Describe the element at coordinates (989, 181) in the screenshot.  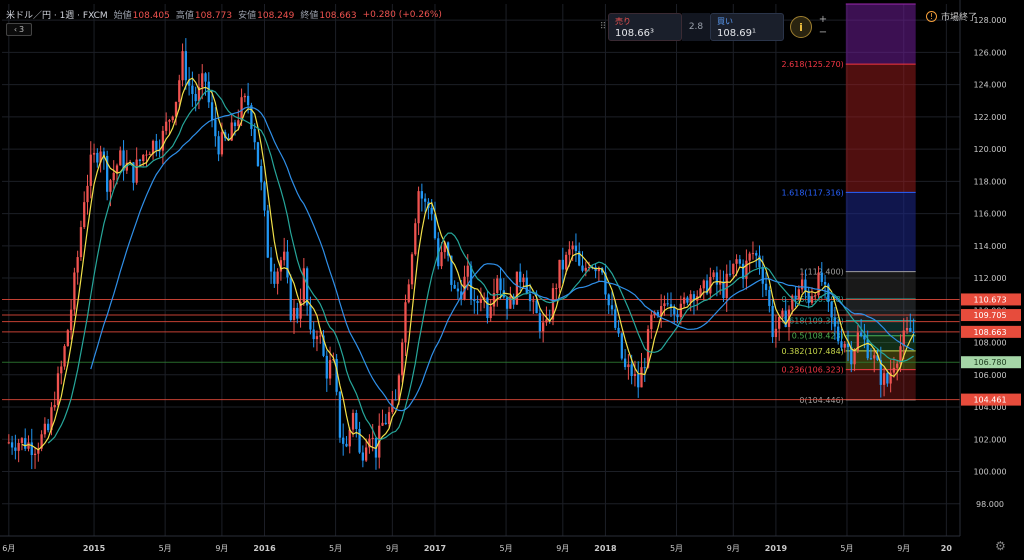
I see `price-tick-label: 118.000` at that location.